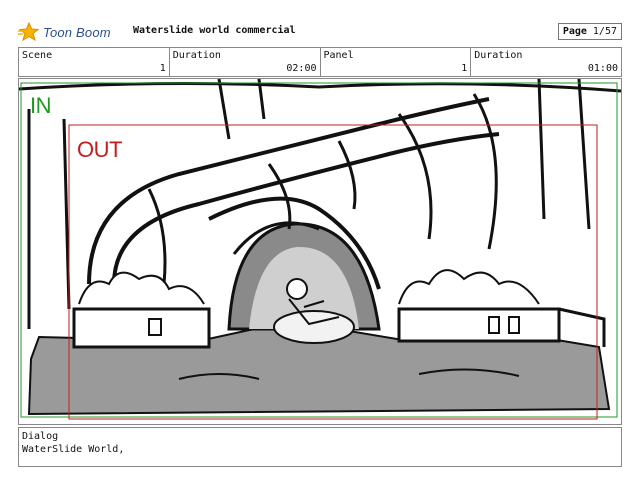 The height and width of the screenshot is (495, 640). I want to click on logo-text: Toon Boom, so click(77, 32).